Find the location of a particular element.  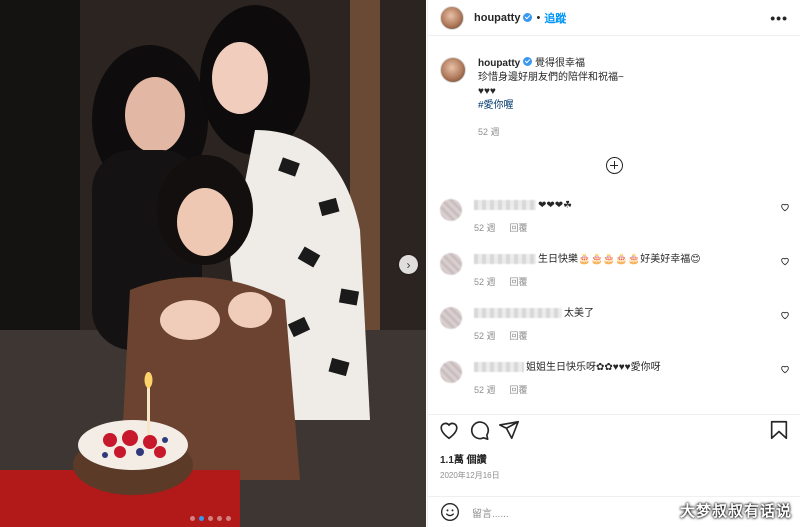

post-date: 2020年12月16日 is located at coordinates (470, 475).